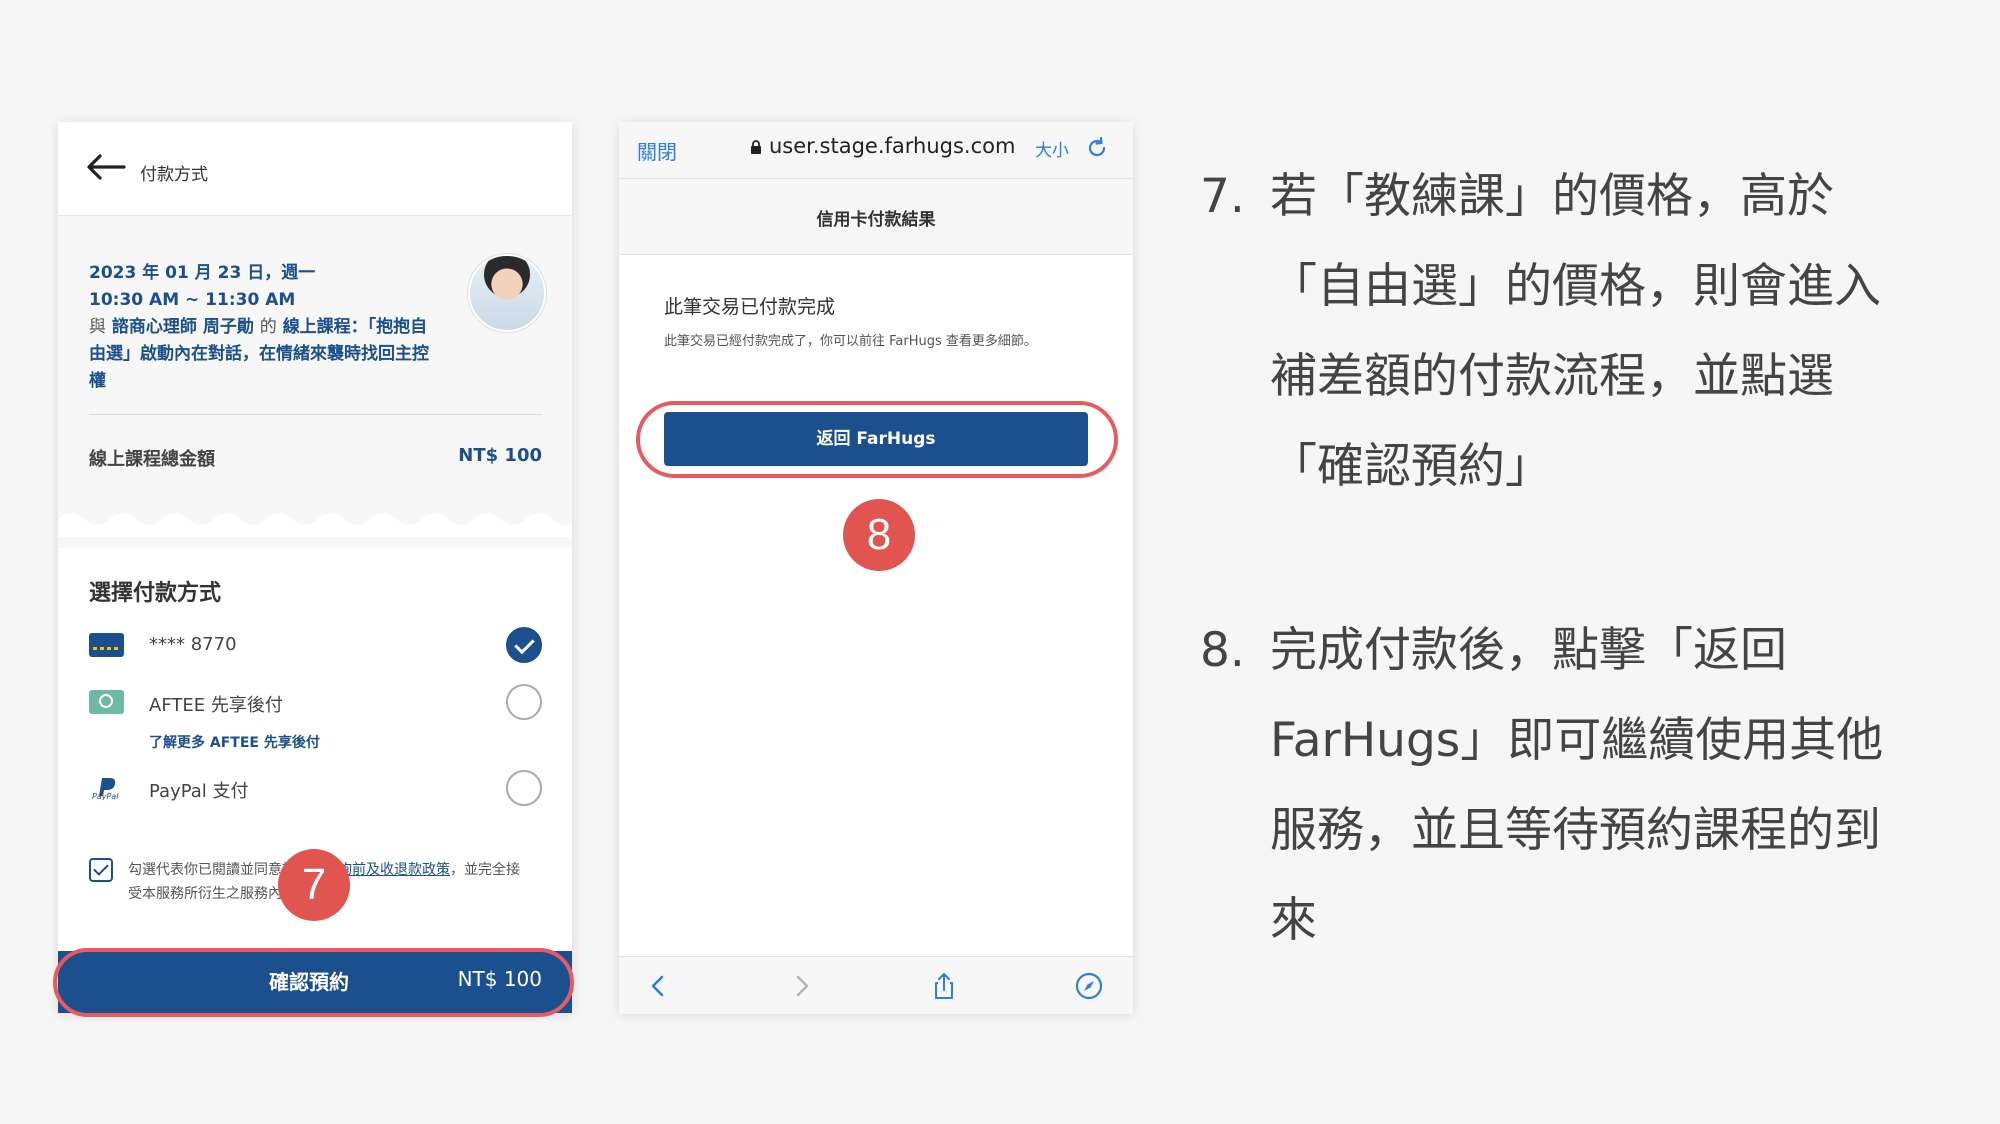 The image size is (2000, 1124). What do you see at coordinates (182, 327) in the screenshot?
I see `counselor-name: 諮商心理師 周子勛` at bounding box center [182, 327].